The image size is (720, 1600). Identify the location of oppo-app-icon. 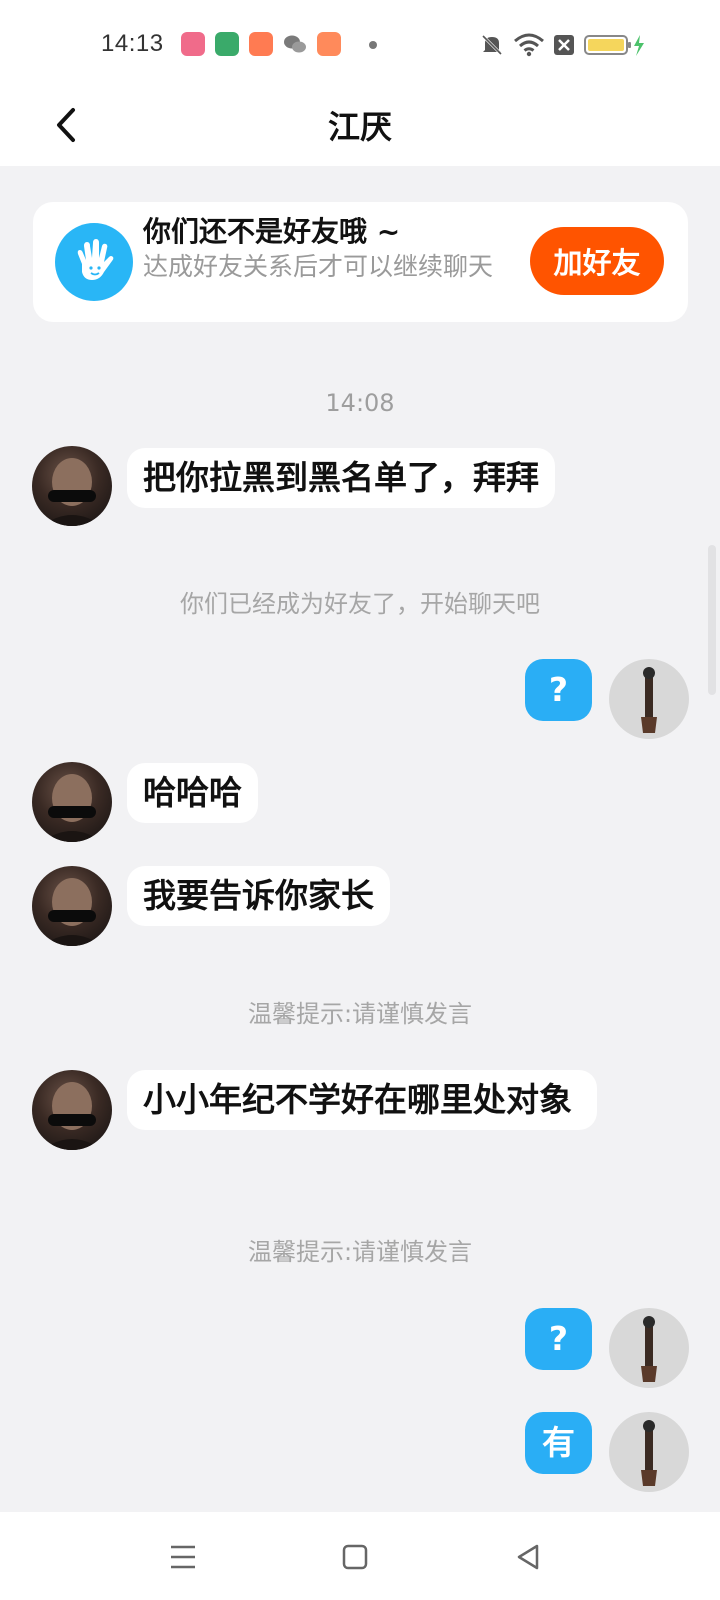
(227, 44).